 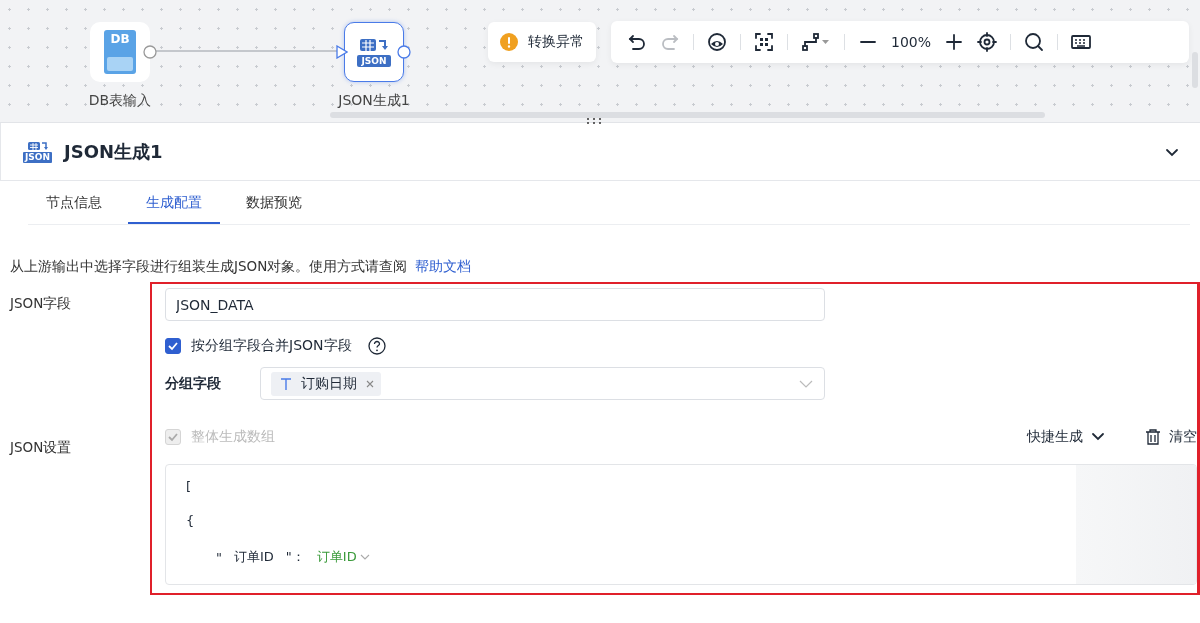 What do you see at coordinates (41, 304) in the screenshot?
I see `field-label: JSON字段` at bounding box center [41, 304].